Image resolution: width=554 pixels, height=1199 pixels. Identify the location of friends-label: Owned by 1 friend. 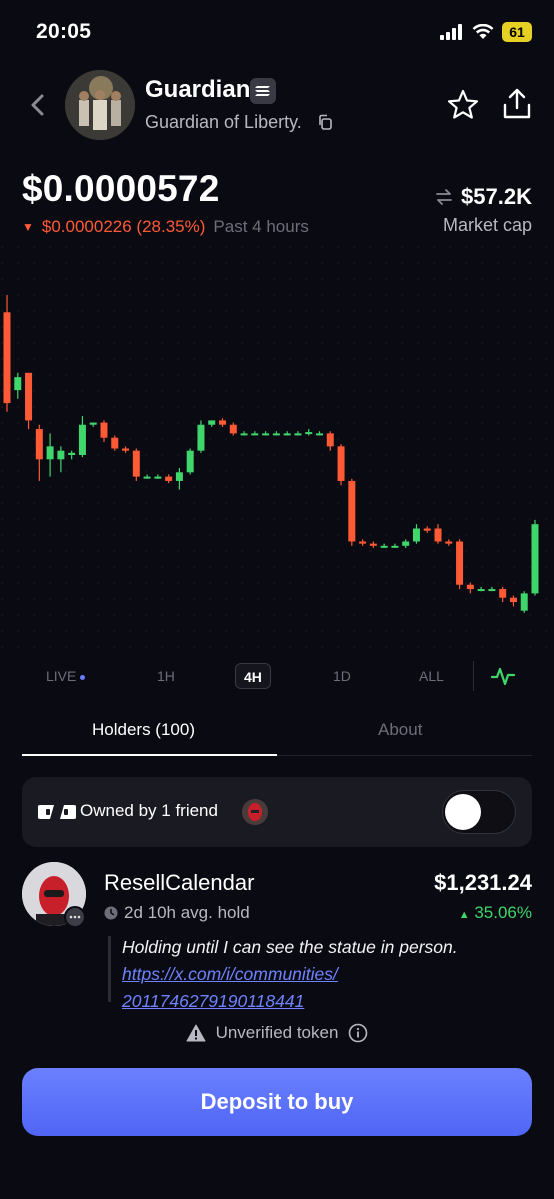
(149, 810).